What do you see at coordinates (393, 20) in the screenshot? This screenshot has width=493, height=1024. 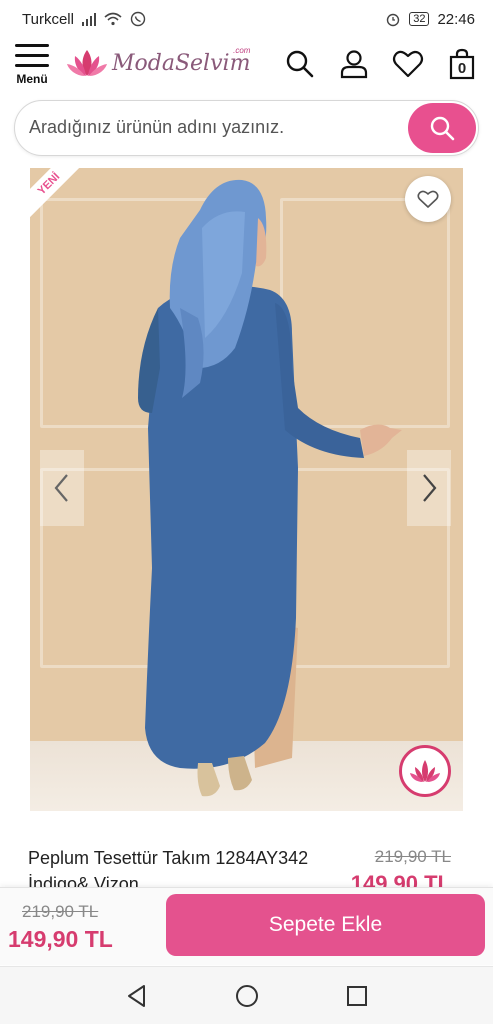 I see `alarm-icon` at bounding box center [393, 20].